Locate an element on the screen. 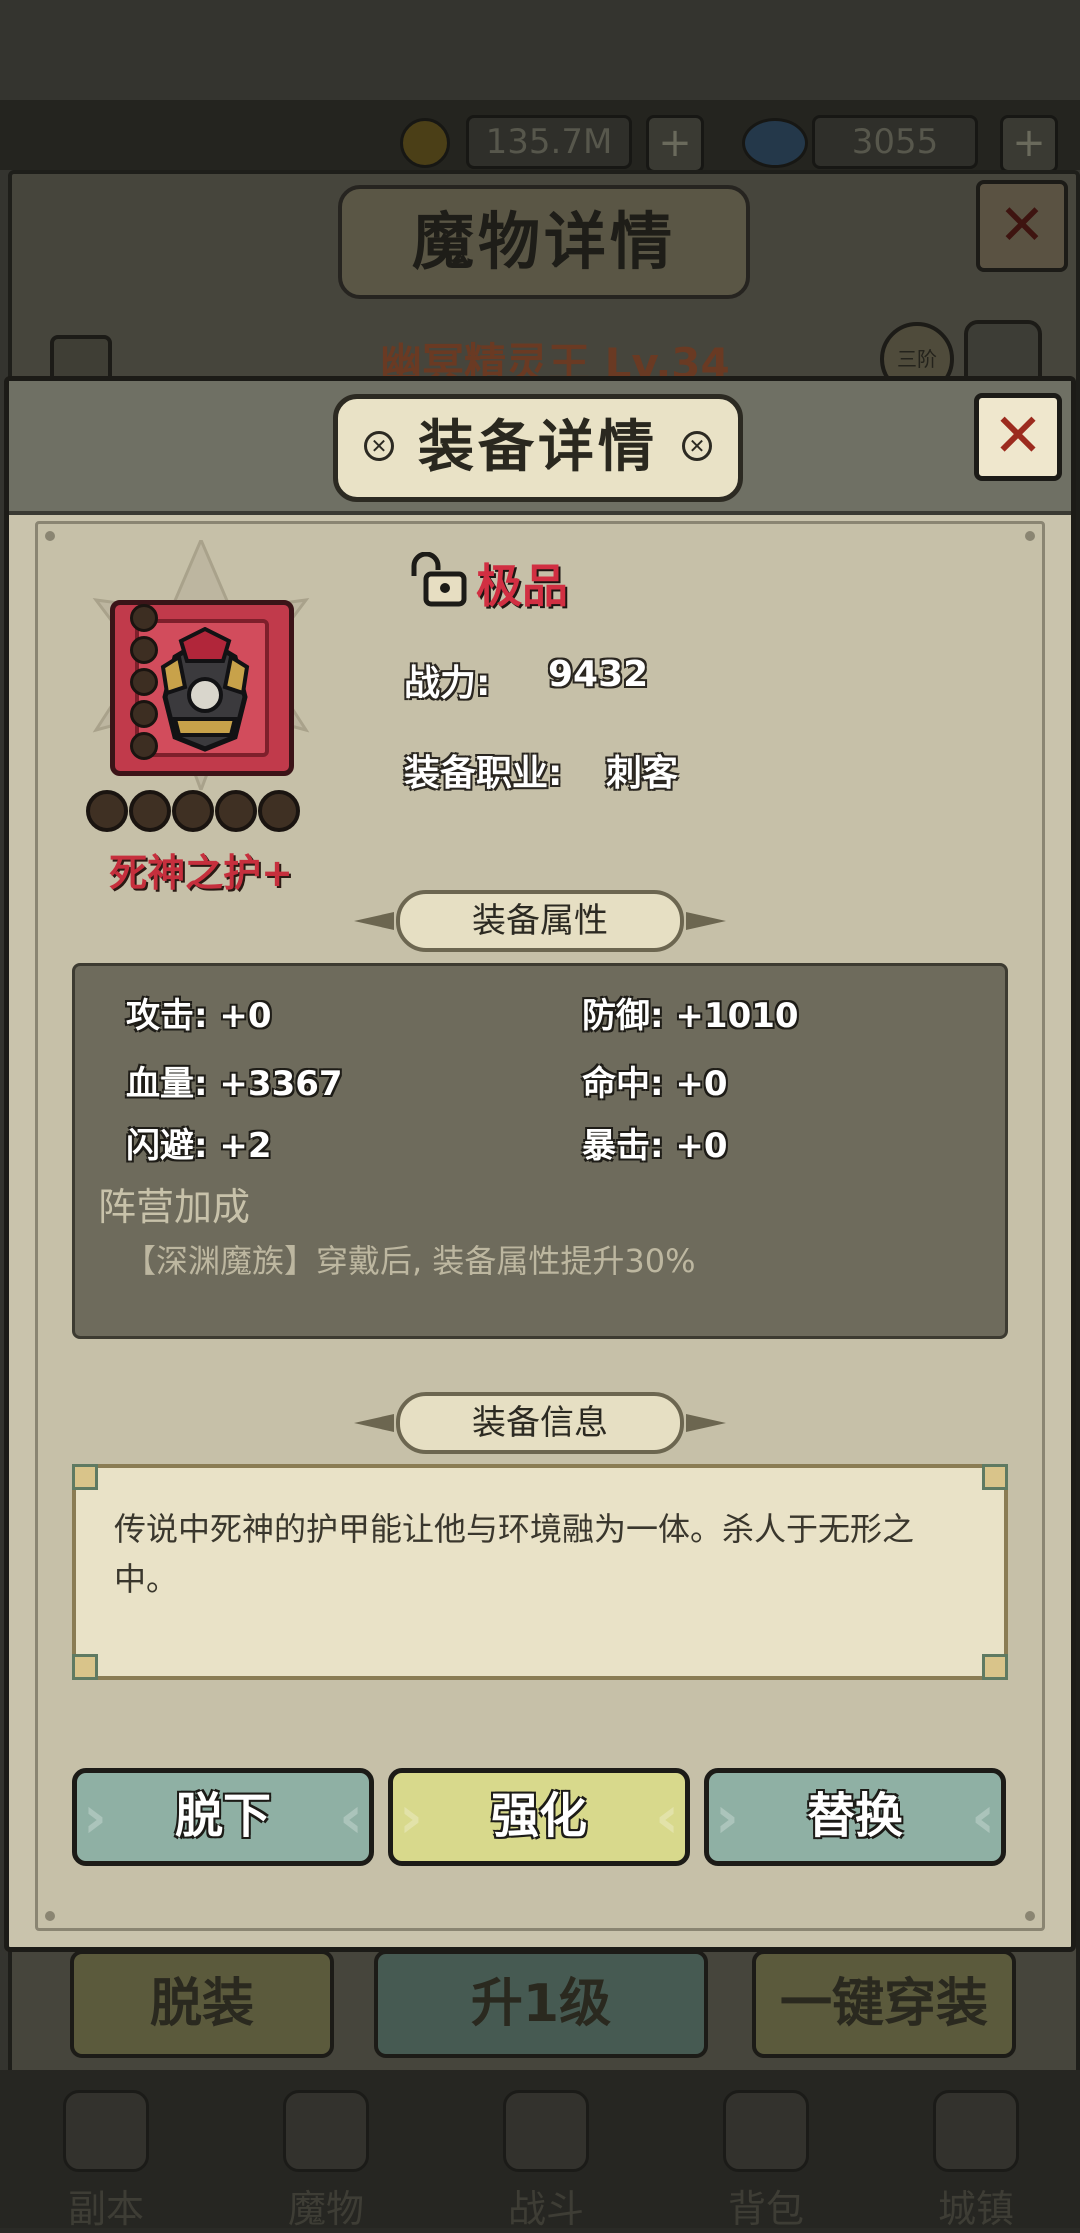  unequip-all-button: 脱装 is located at coordinates (202, 2004).